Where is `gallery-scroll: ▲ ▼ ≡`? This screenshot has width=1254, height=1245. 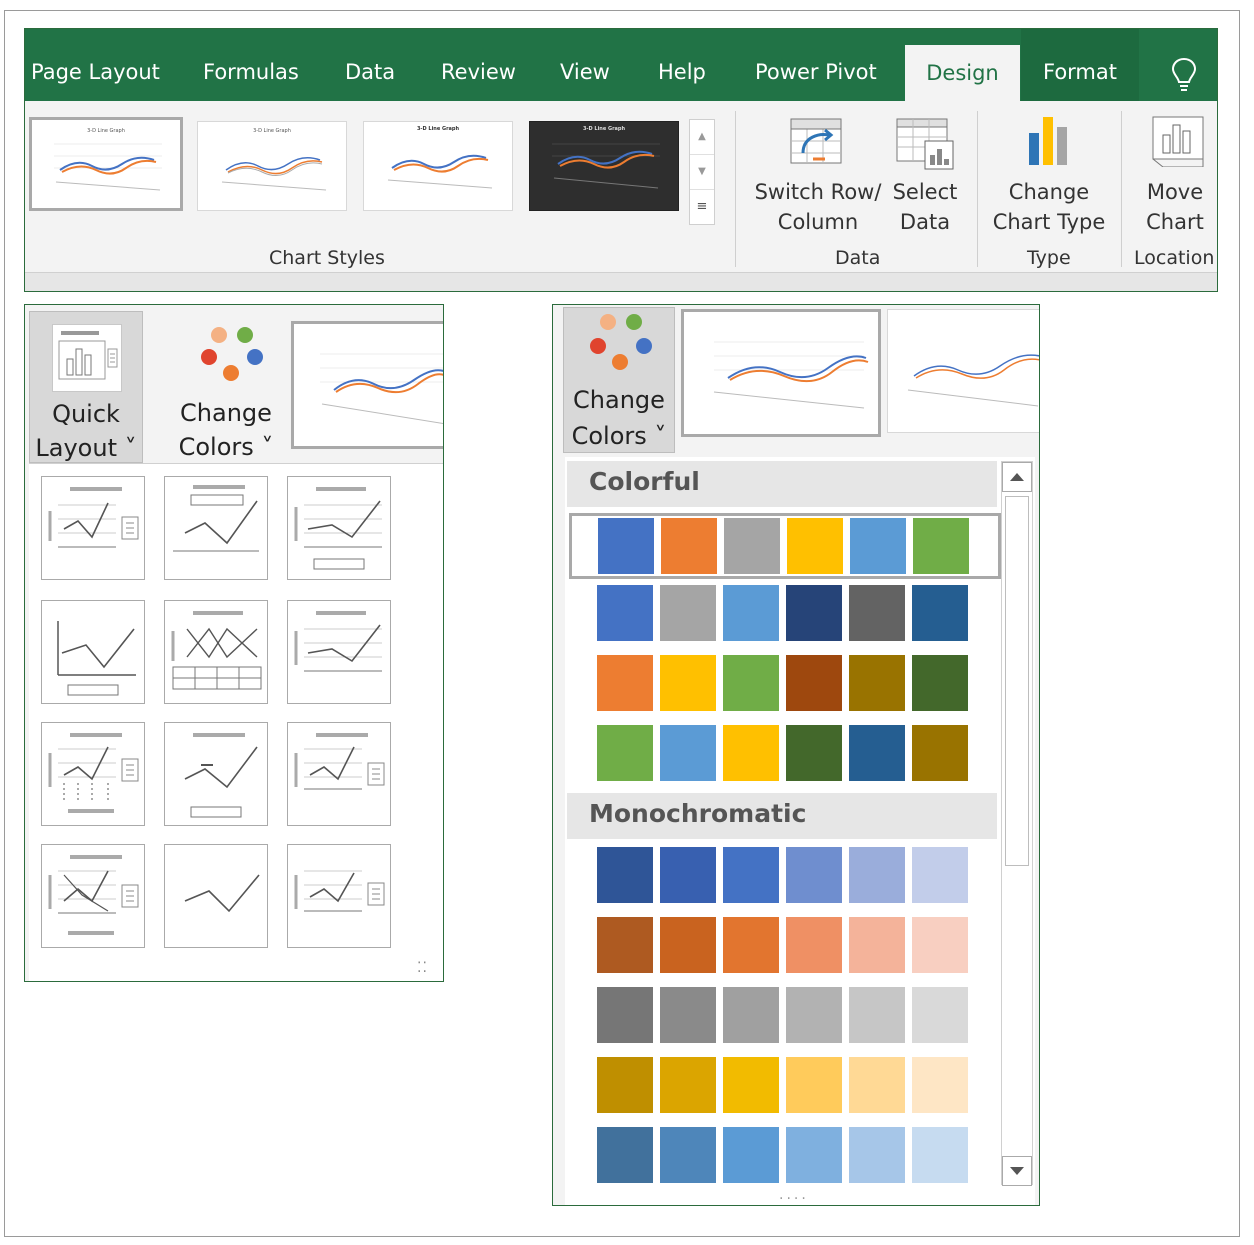 gallery-scroll: ▲ ▼ ≡ is located at coordinates (702, 172).